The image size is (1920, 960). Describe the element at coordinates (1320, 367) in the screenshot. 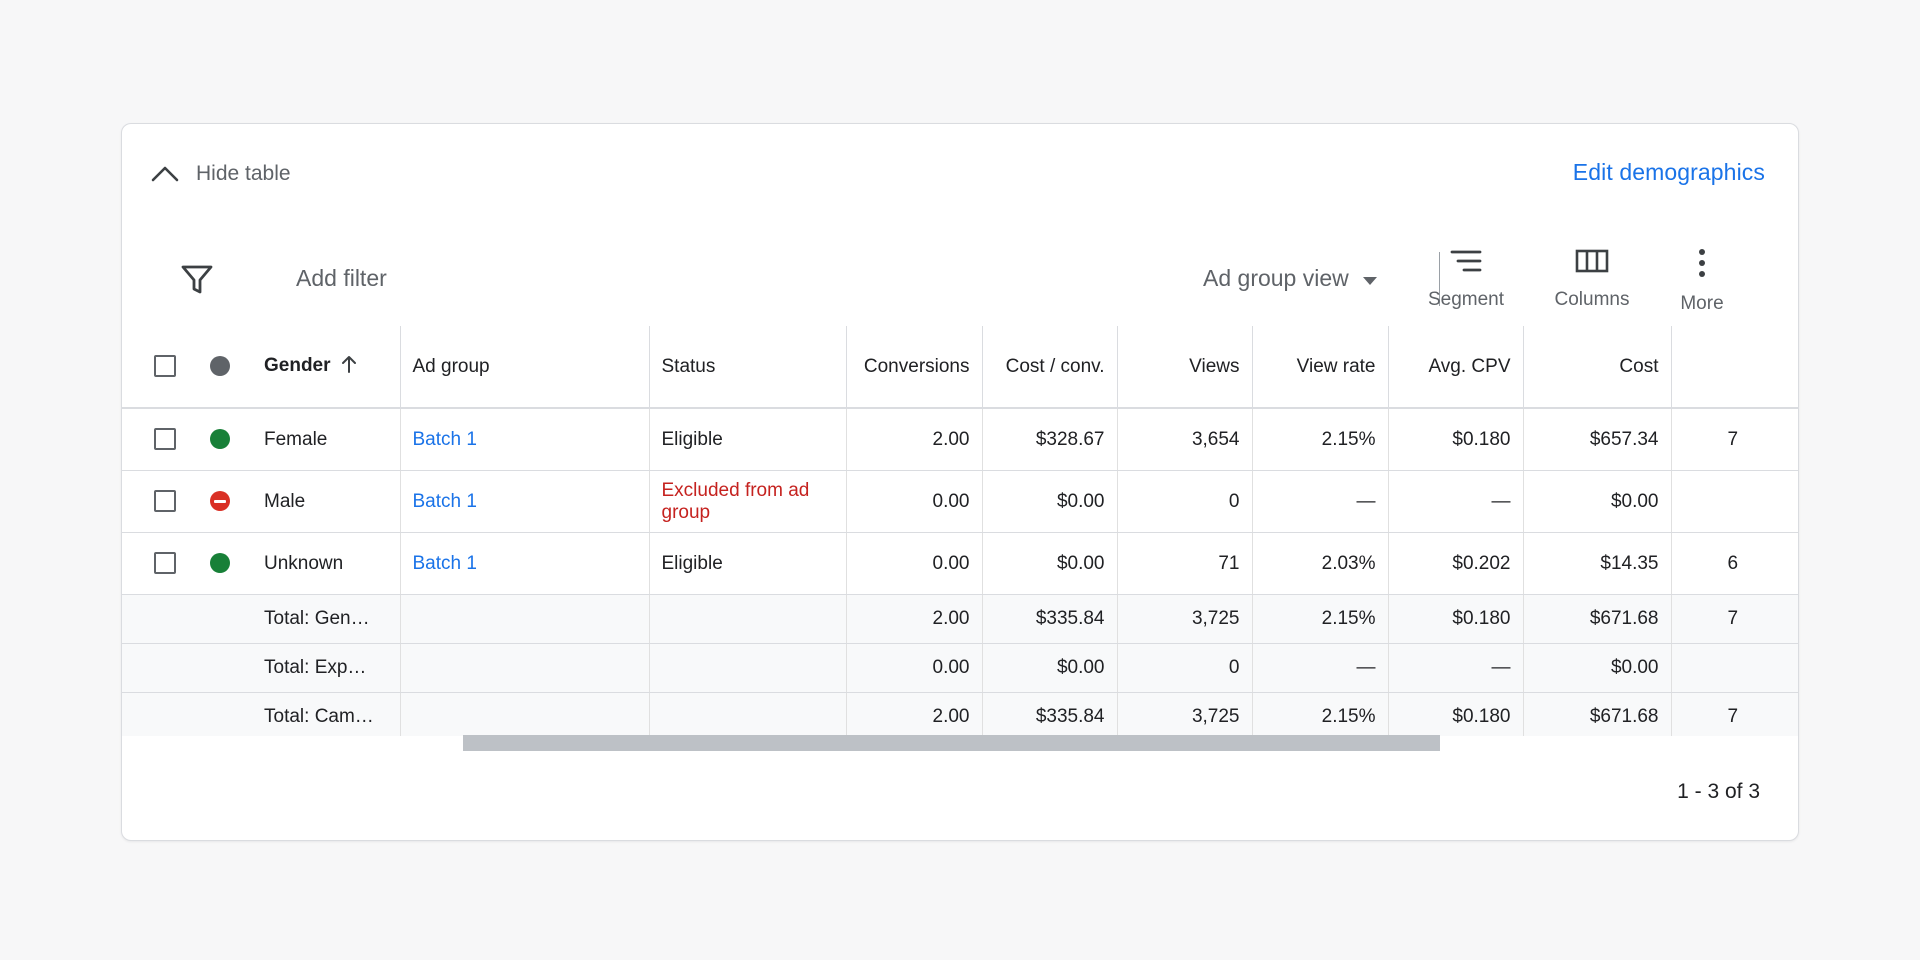

I see `view-rate-column-header: View rate` at that location.